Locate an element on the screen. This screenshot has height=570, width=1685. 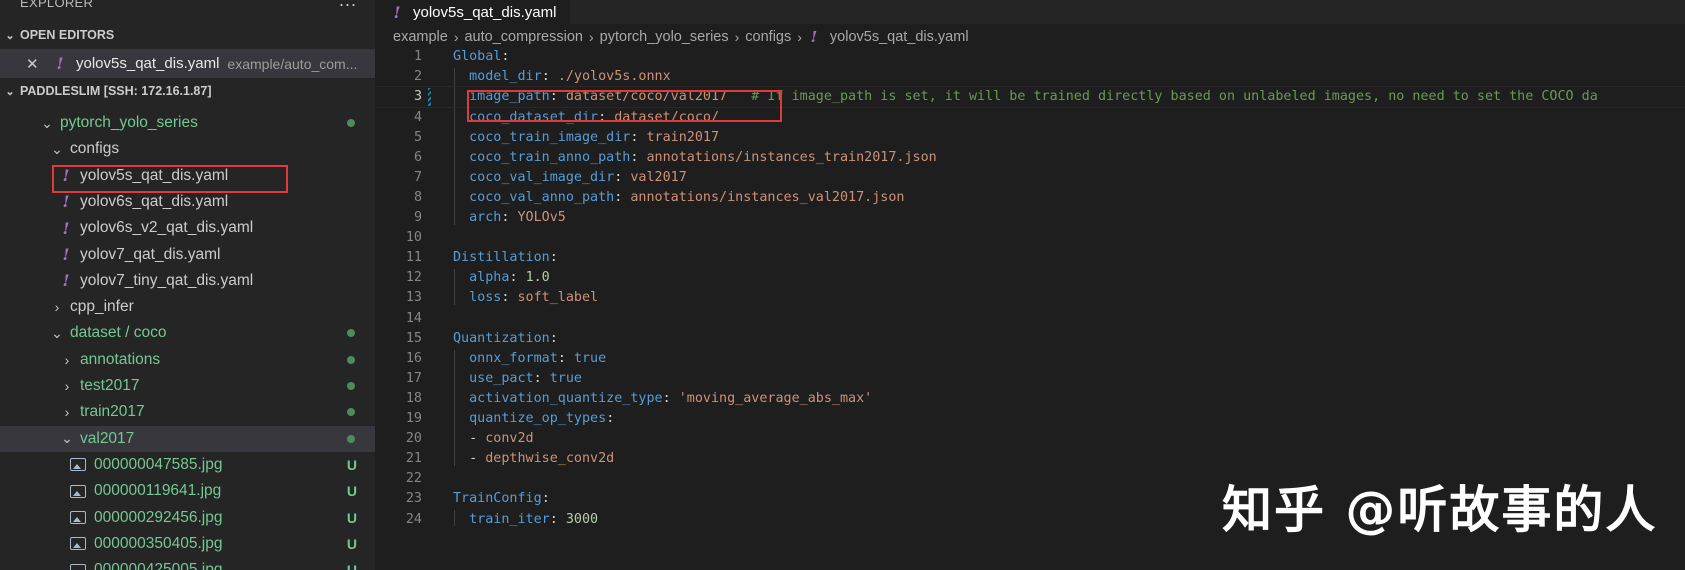
breadcrumb-item: auto_compression is located at coordinates (523, 37).